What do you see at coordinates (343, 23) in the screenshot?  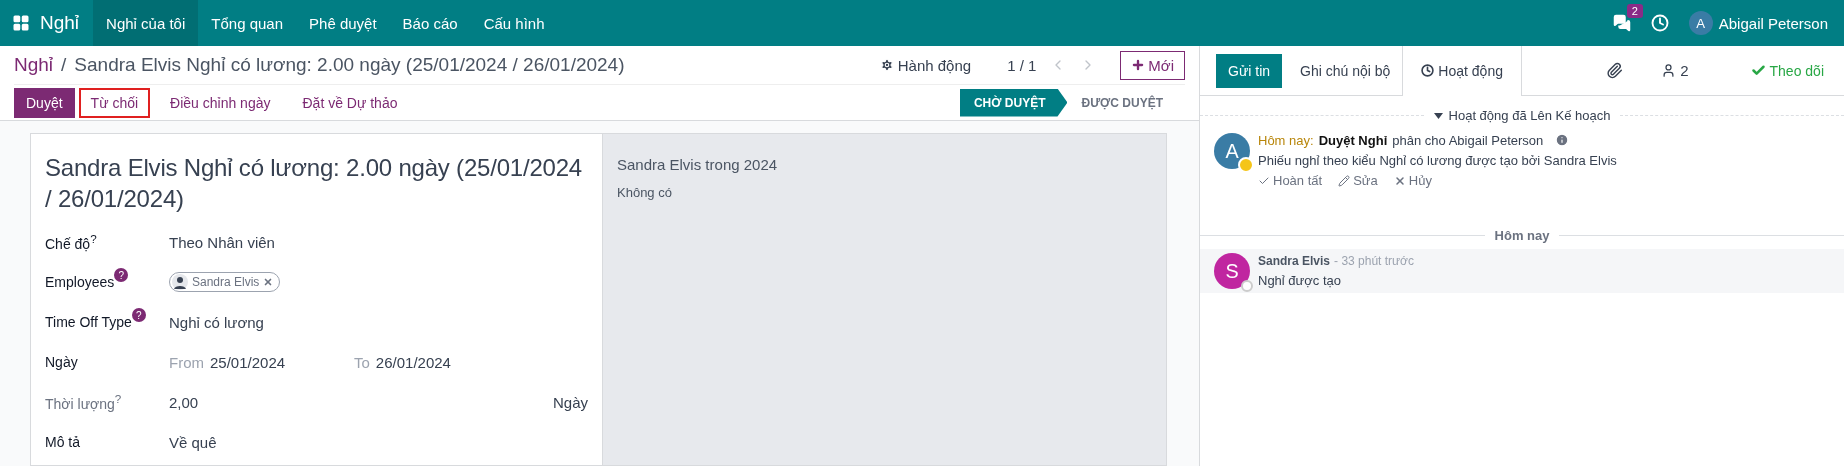 I see `menu-item: Phê duyệt` at bounding box center [343, 23].